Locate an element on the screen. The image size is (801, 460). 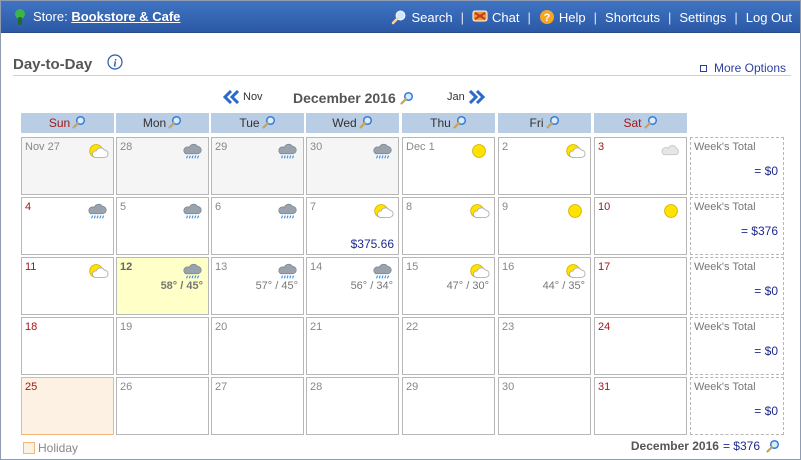
prev-month-button: Nov is located at coordinates (243, 97).